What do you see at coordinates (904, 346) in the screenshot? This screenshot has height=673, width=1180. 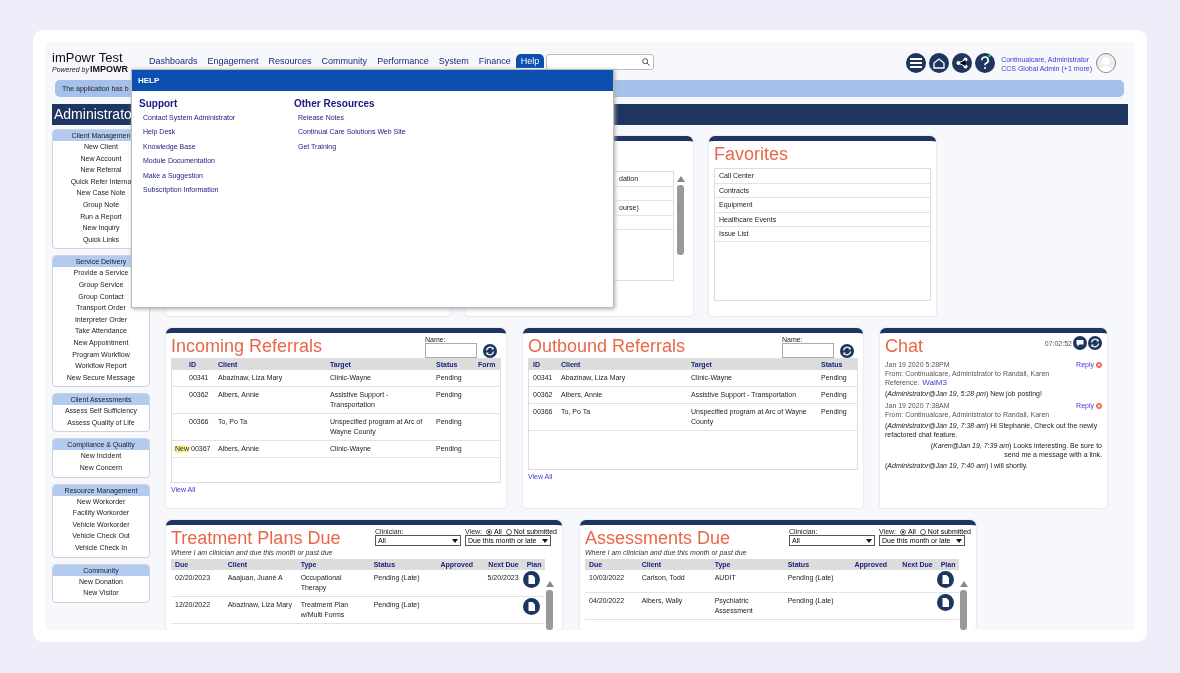 I see `panel-title: Chat` at bounding box center [904, 346].